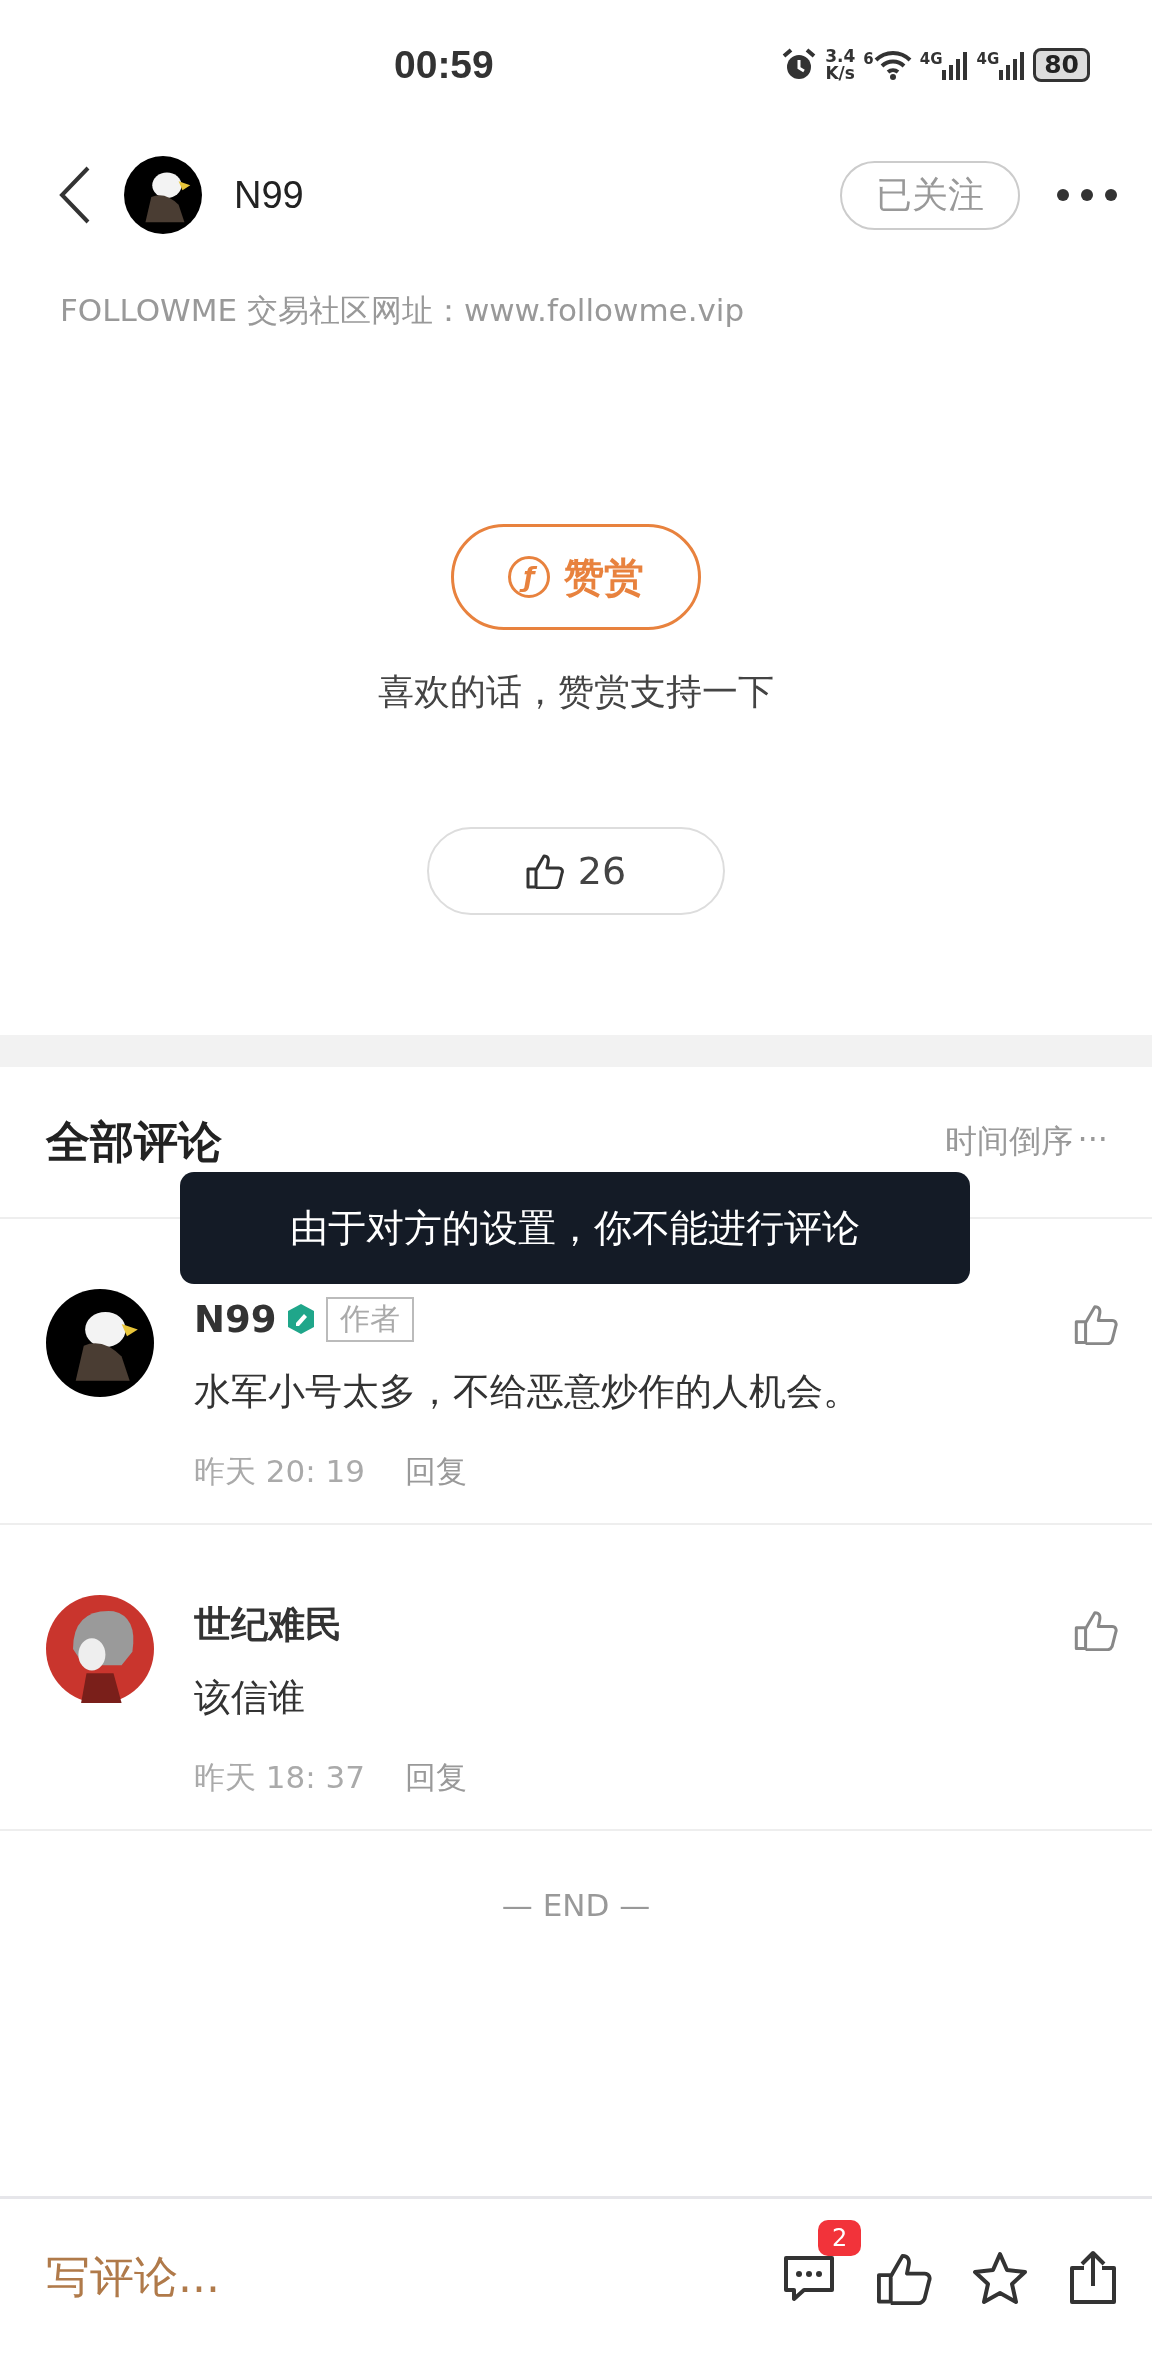 Image resolution: width=1152 pixels, height=2376 pixels. What do you see at coordinates (840, 65) in the screenshot?
I see `network-speed: 3.4 K/s` at bounding box center [840, 65].